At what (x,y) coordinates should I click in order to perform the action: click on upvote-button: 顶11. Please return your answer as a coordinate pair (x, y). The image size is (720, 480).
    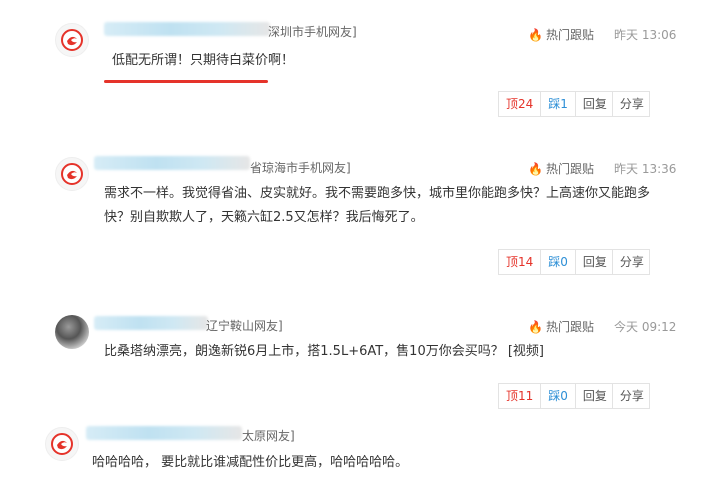
    Looking at the image, I should click on (520, 396).